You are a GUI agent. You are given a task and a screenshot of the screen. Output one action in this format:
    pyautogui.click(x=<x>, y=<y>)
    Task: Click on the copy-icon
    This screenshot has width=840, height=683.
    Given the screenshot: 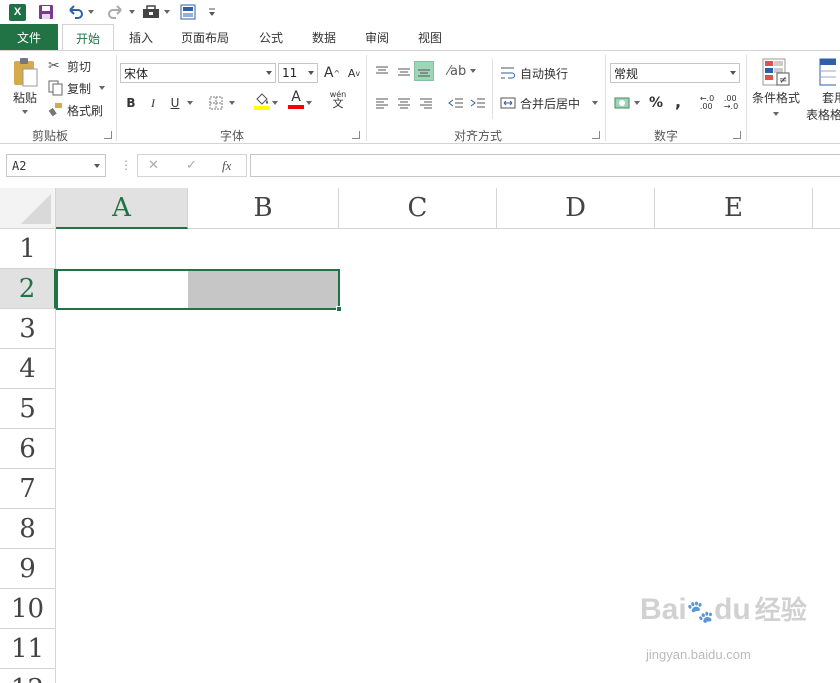 What is the action you would take?
    pyautogui.click(x=55, y=88)
    